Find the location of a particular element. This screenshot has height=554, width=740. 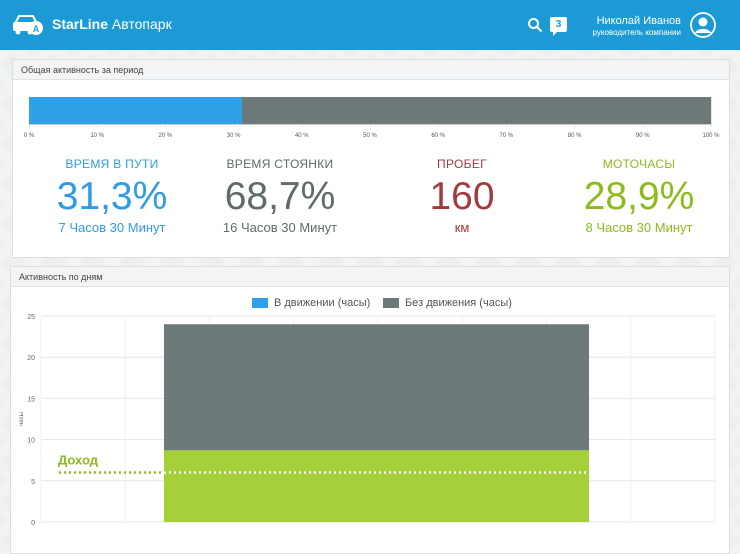

stat-value: 31,3% is located at coordinates (112, 196).